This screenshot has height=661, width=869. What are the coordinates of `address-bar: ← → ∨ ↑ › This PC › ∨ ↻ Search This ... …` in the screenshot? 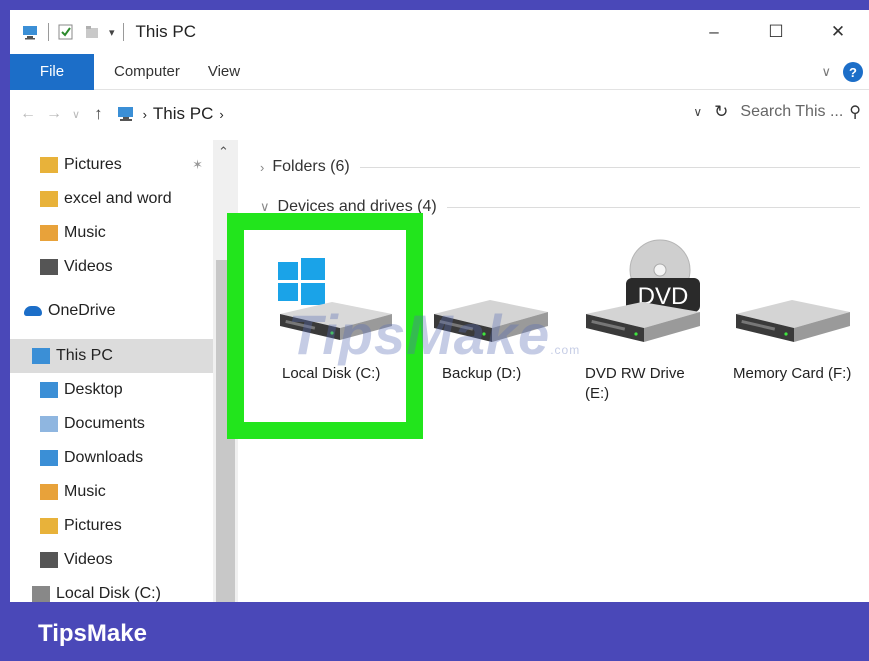 It's located at (439, 114).